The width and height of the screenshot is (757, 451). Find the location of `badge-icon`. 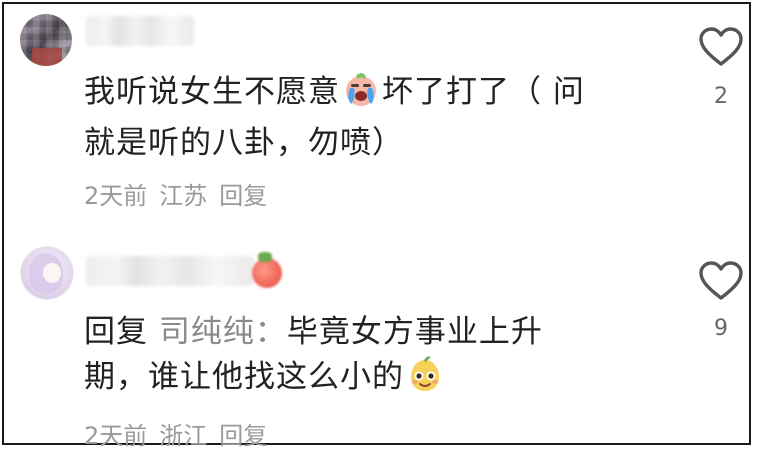

badge-icon is located at coordinates (267, 270).